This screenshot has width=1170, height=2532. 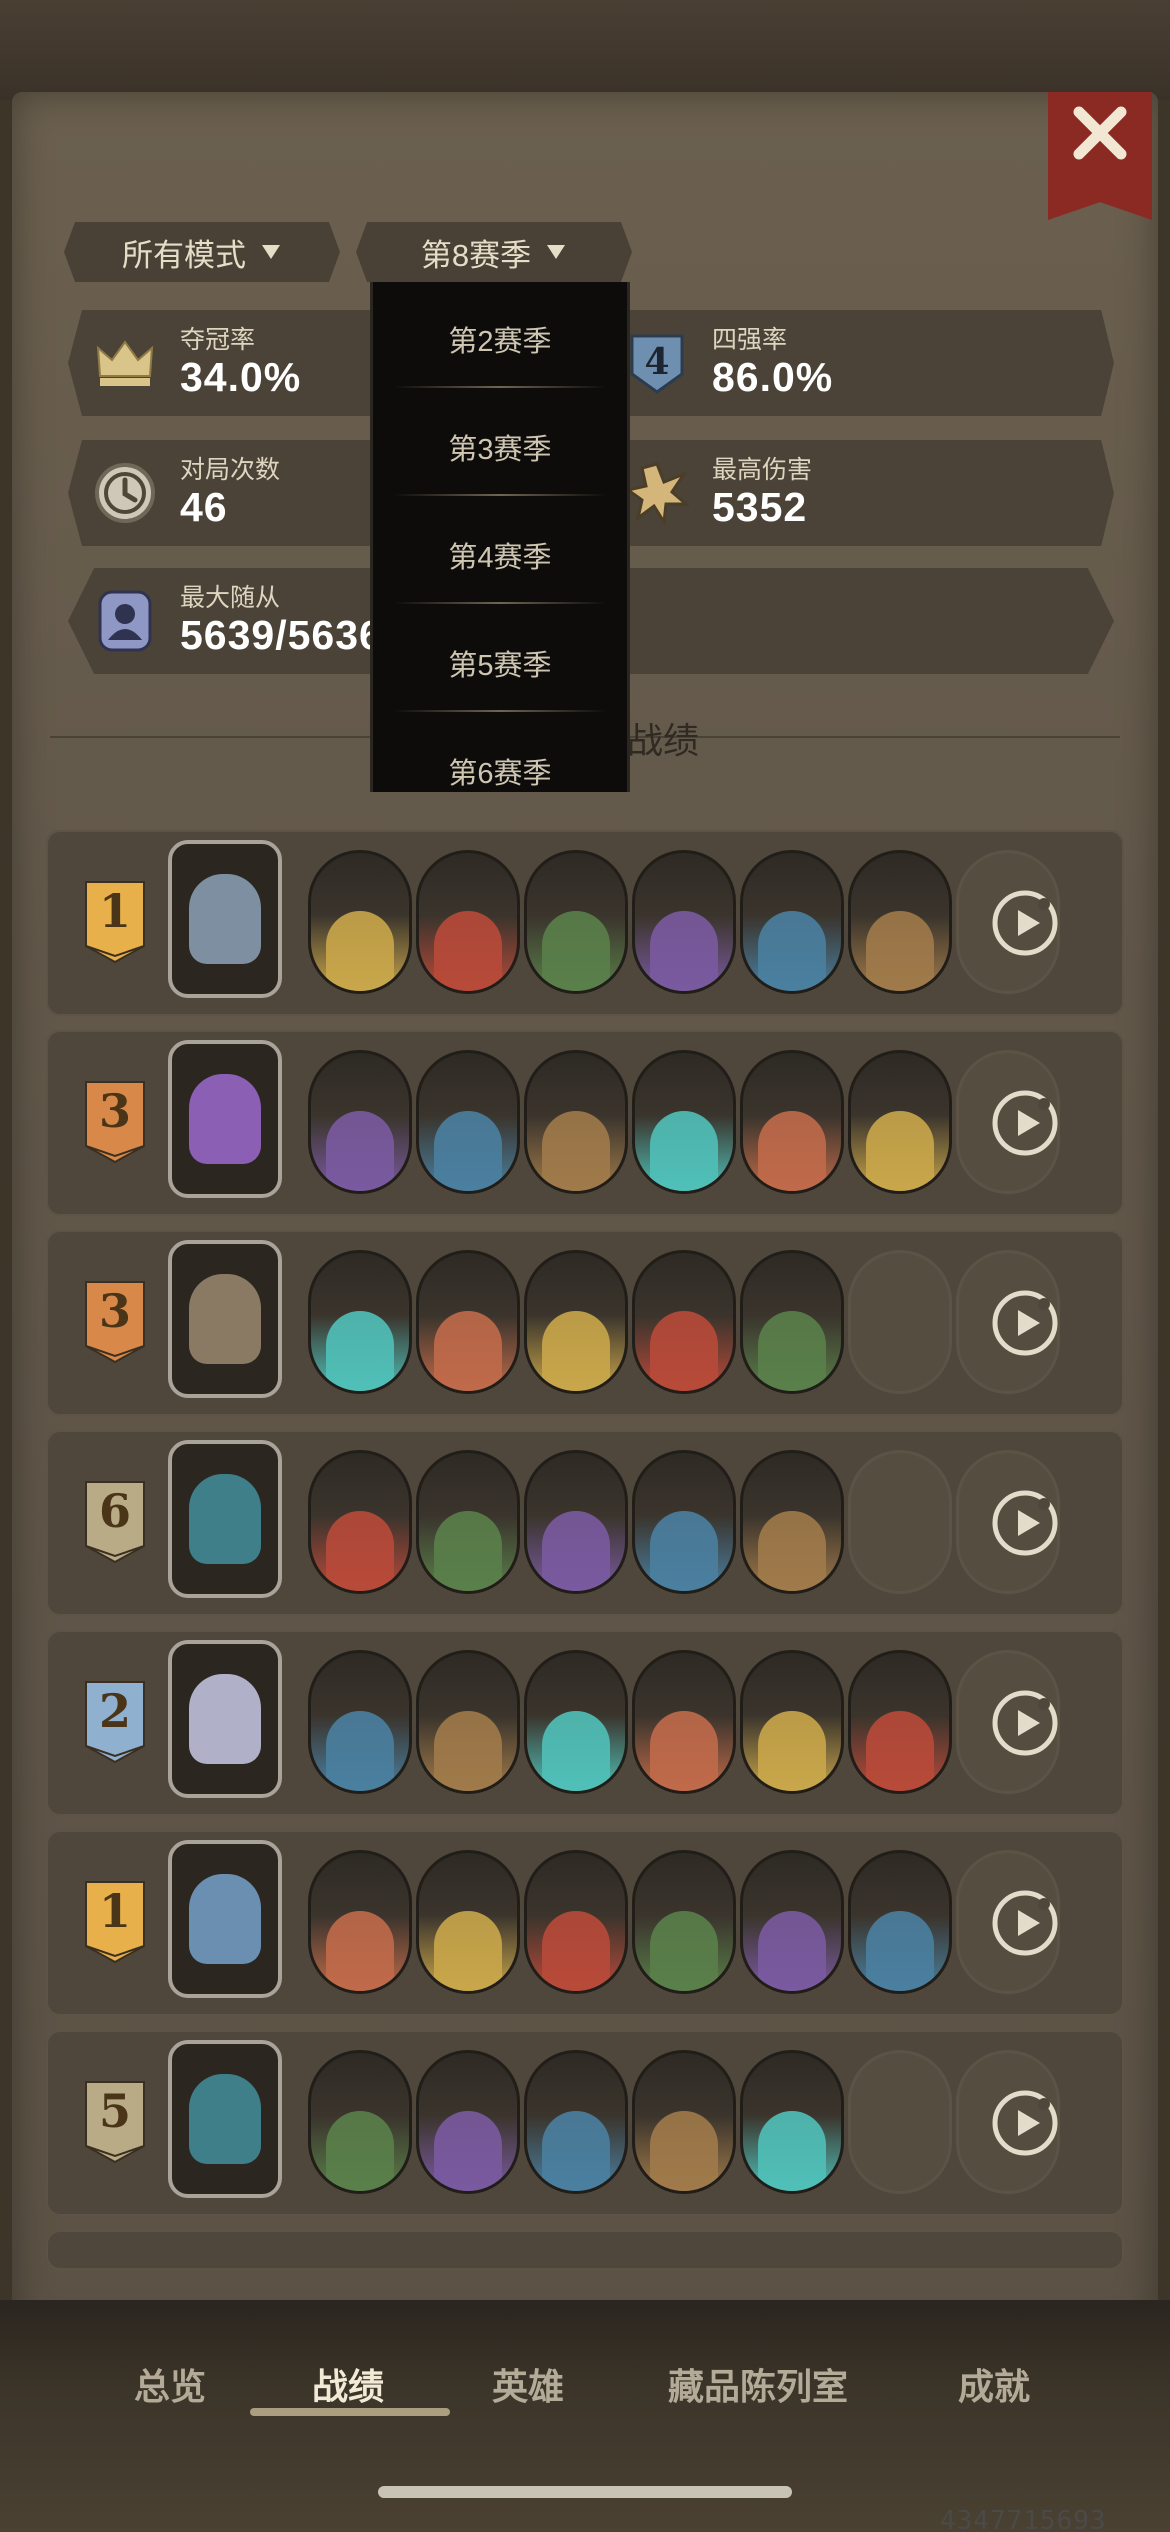 What do you see at coordinates (281, 635) in the screenshot?
I see `stat-value: 5639/5636` at bounding box center [281, 635].